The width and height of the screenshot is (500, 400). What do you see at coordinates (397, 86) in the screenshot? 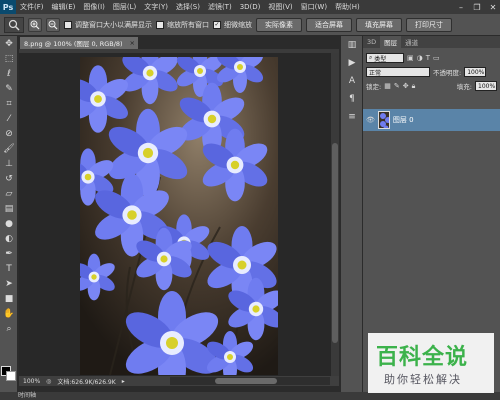
I see `lock-paint-icon: ✎` at bounding box center [397, 86].